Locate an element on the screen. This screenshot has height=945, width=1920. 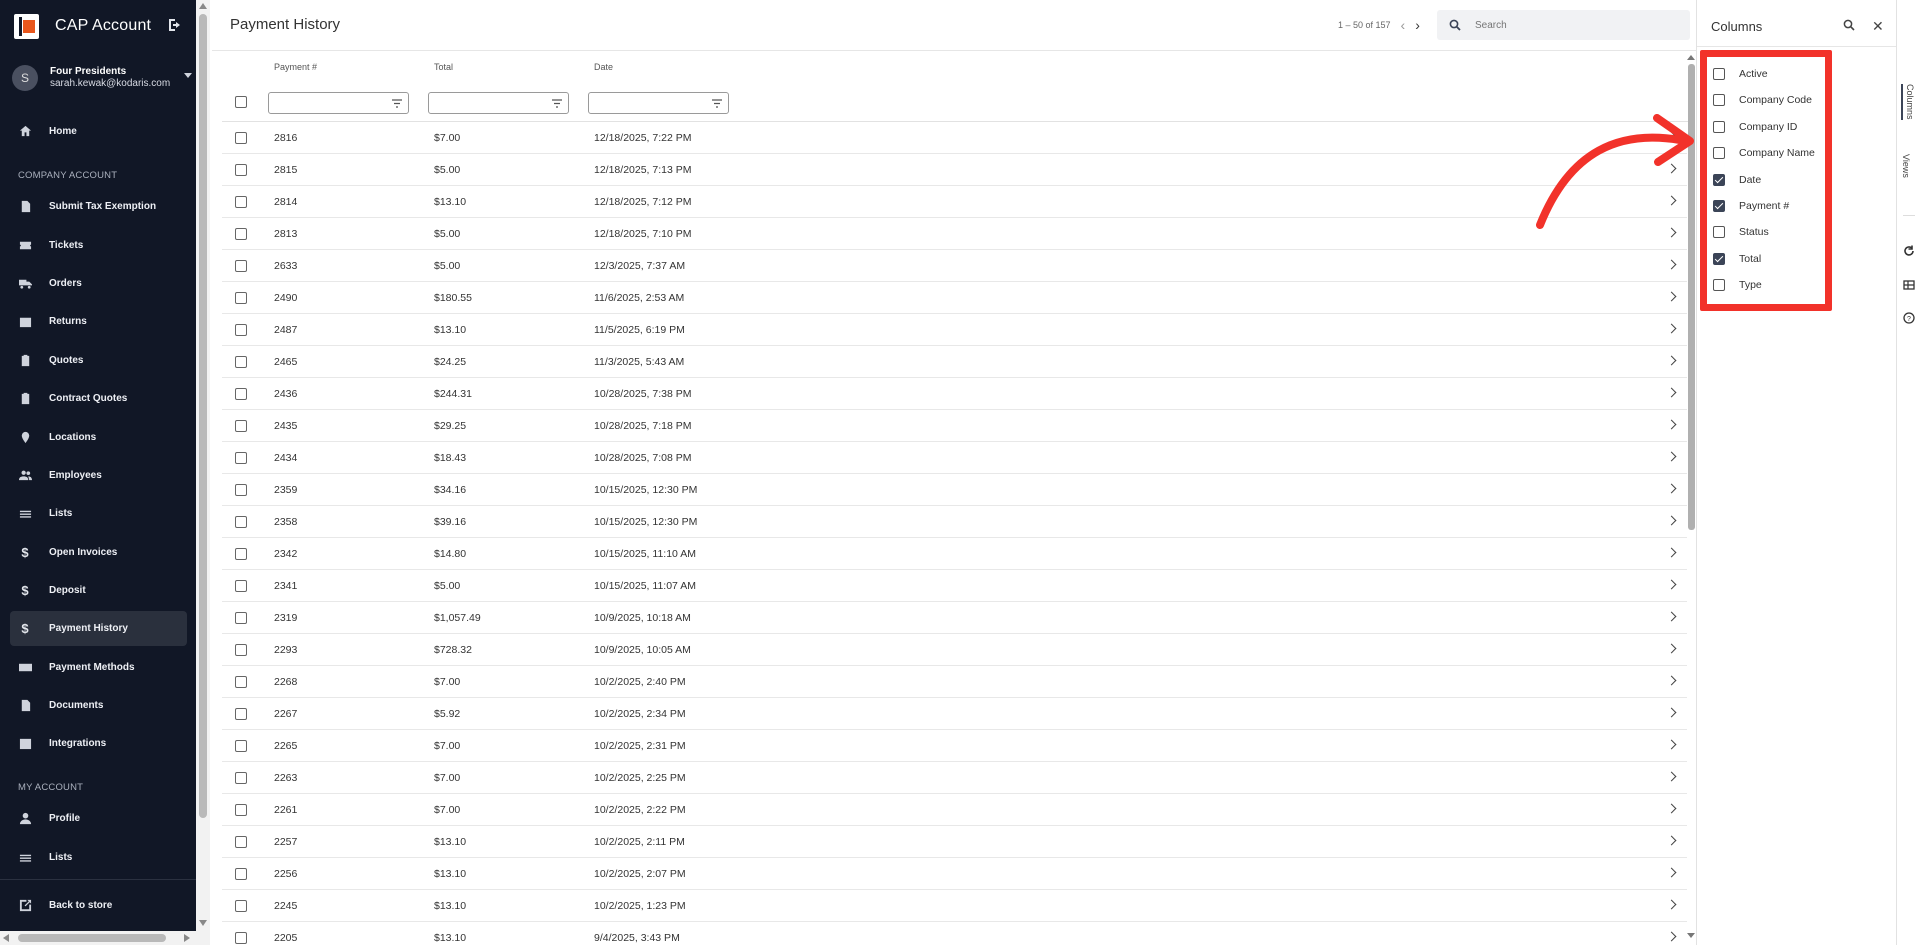
next-page-icon: › is located at coordinates (1417, 25).